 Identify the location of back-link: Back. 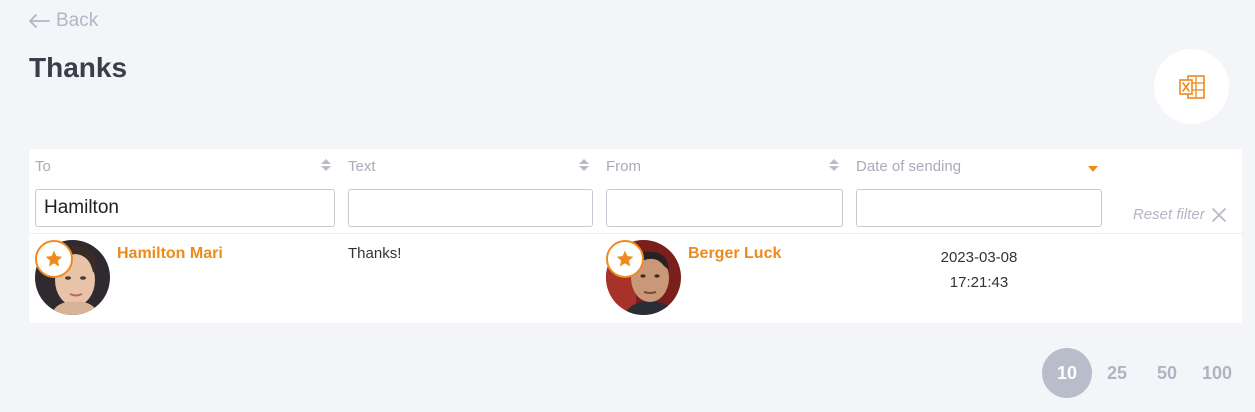
(63, 21).